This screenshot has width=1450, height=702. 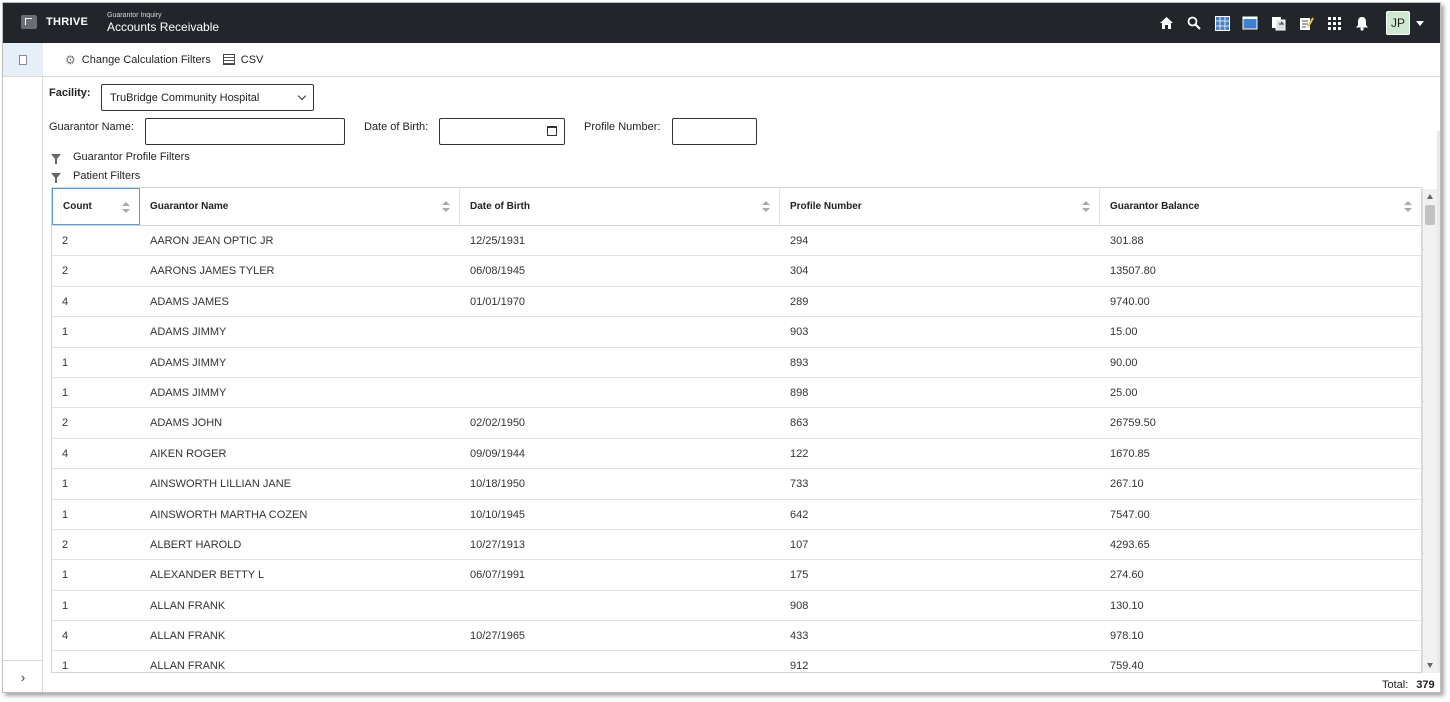 What do you see at coordinates (185, 97) in the screenshot?
I see `facility-selected-value: TruBridge Community Hospital` at bounding box center [185, 97].